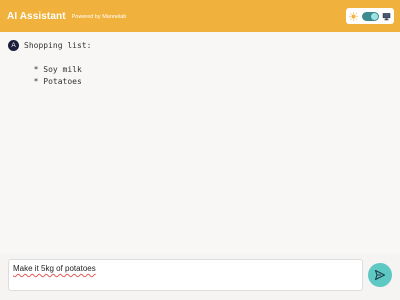 The width and height of the screenshot is (400, 300). Describe the element at coordinates (185, 275) in the screenshot. I see `message-input: Make it 5kg of potatoes` at that location.